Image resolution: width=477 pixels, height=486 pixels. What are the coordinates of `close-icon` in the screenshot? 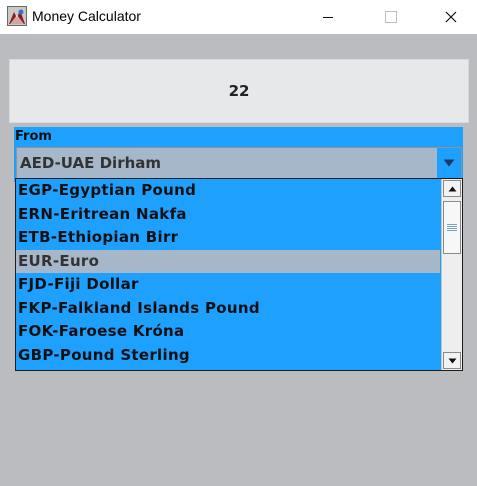 It's located at (451, 17).